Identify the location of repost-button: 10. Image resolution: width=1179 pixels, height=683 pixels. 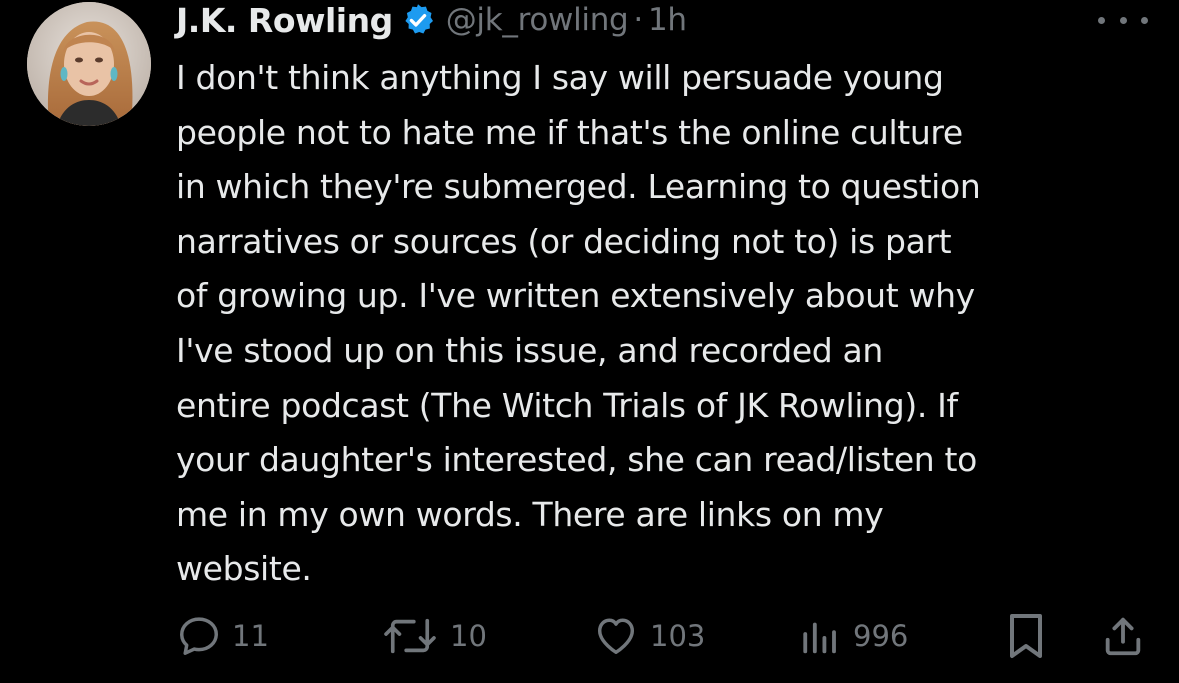
(433, 636).